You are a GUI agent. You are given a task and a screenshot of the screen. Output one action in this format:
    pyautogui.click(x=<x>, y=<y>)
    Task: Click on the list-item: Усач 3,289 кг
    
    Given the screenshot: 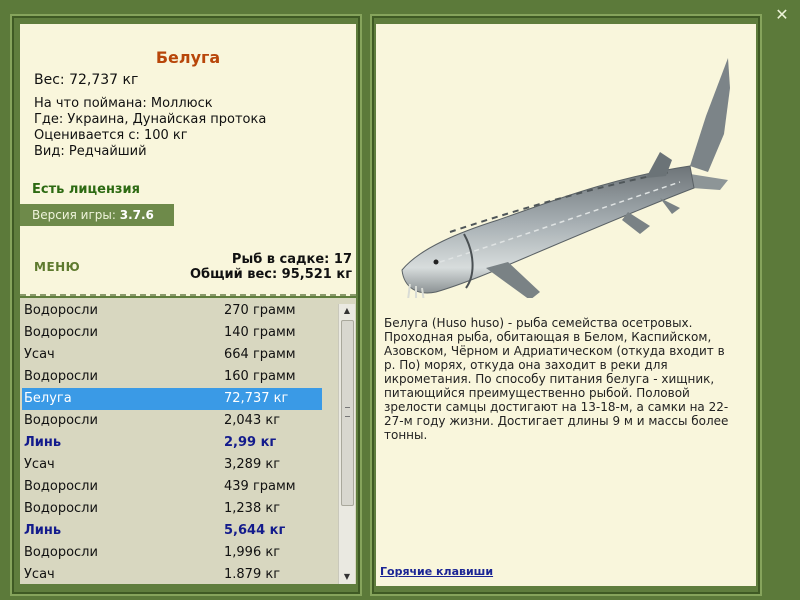 What is the action you would take?
    pyautogui.click(x=172, y=465)
    